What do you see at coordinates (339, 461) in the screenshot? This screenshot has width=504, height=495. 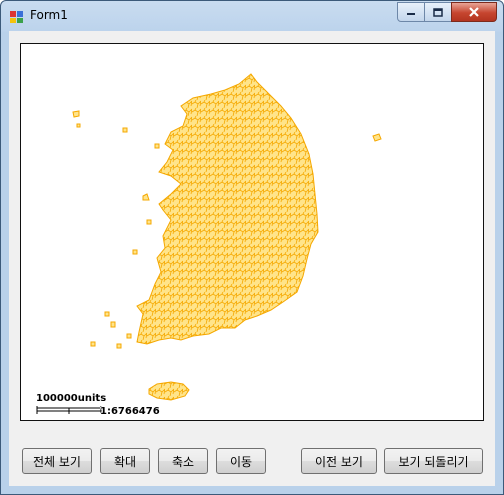 I see `previous-view-button: 이전 보기` at bounding box center [339, 461].